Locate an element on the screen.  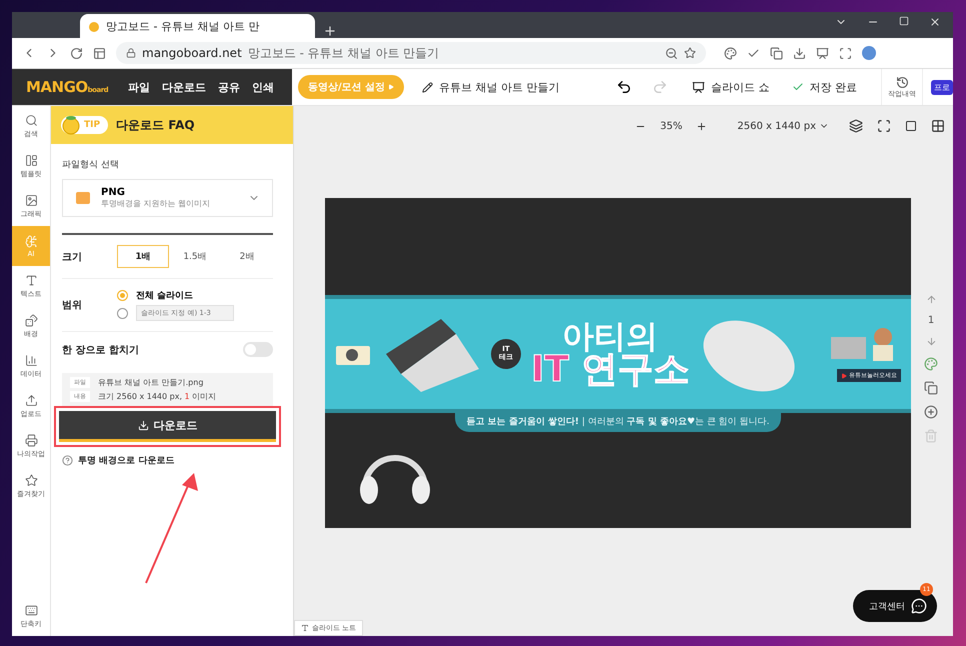
grid-icon is located at coordinates (938, 126).